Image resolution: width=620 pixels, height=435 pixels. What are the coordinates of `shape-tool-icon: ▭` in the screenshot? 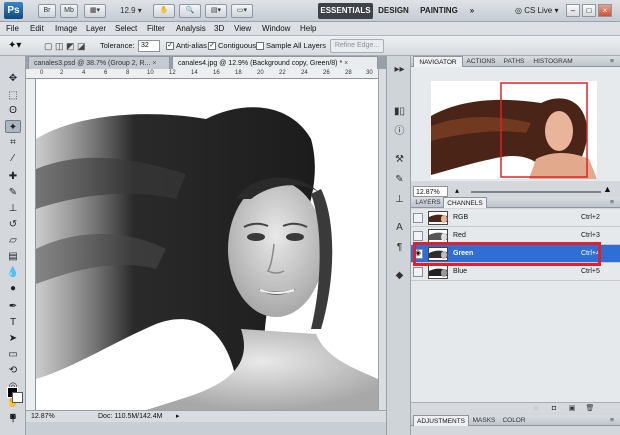 It's located at (13, 354).